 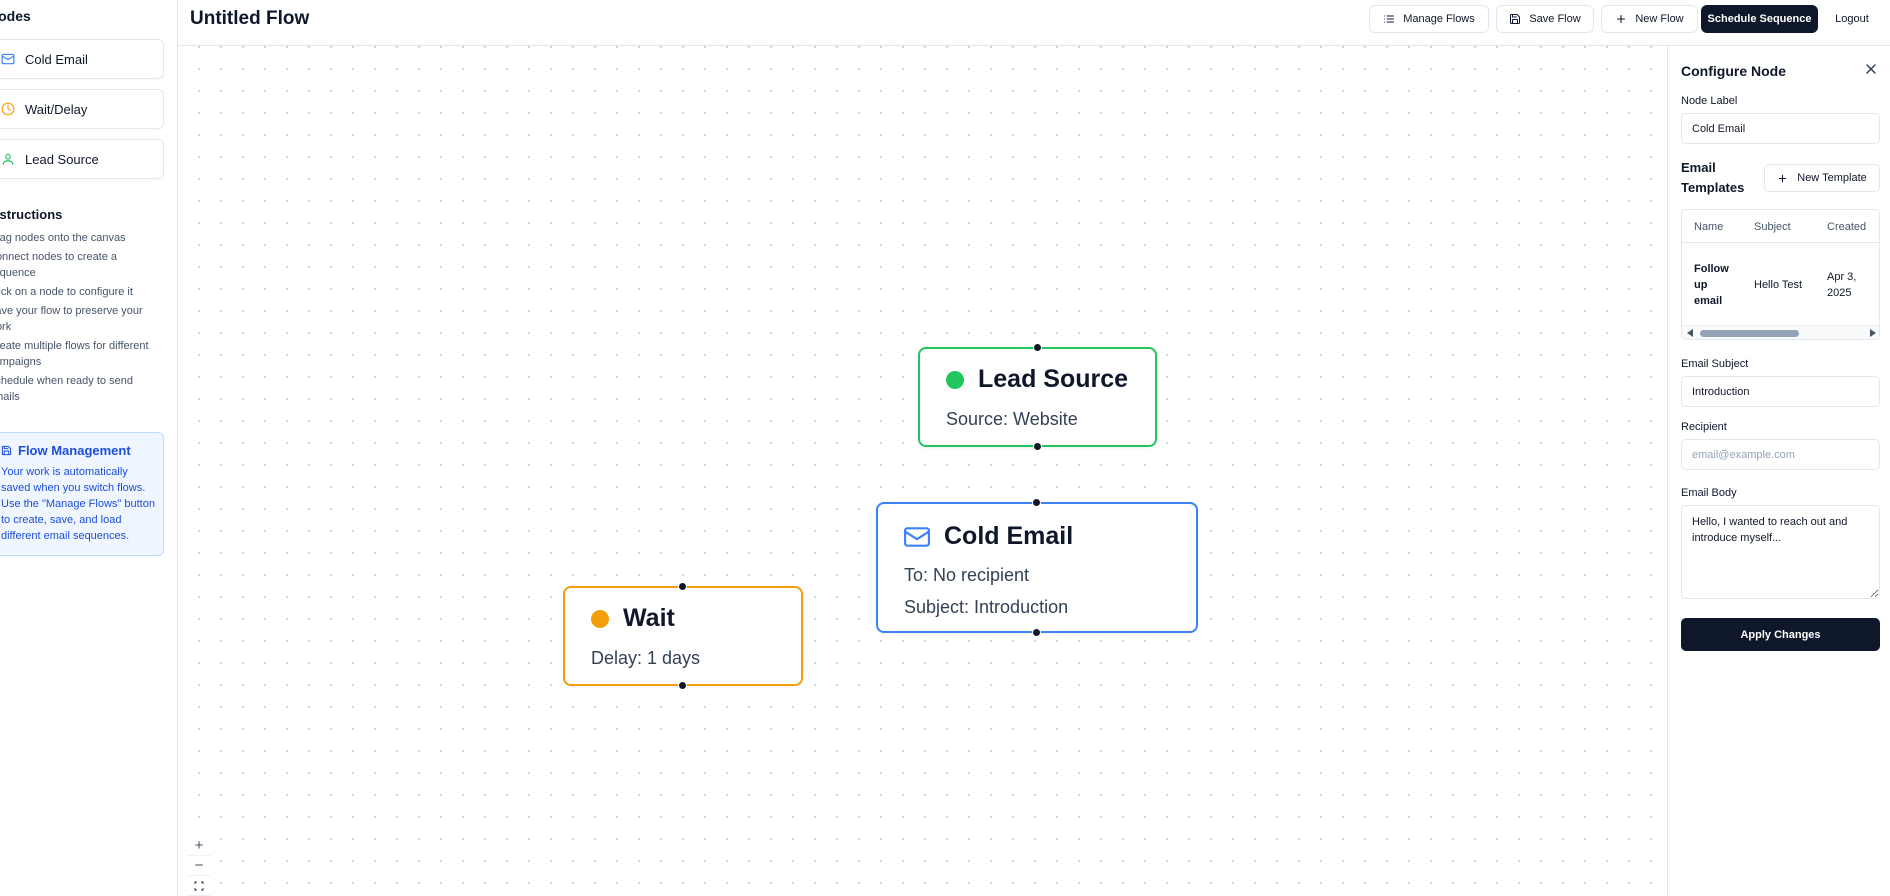 I want to click on manage-flows-button: Manage Flows, so click(x=1429, y=19).